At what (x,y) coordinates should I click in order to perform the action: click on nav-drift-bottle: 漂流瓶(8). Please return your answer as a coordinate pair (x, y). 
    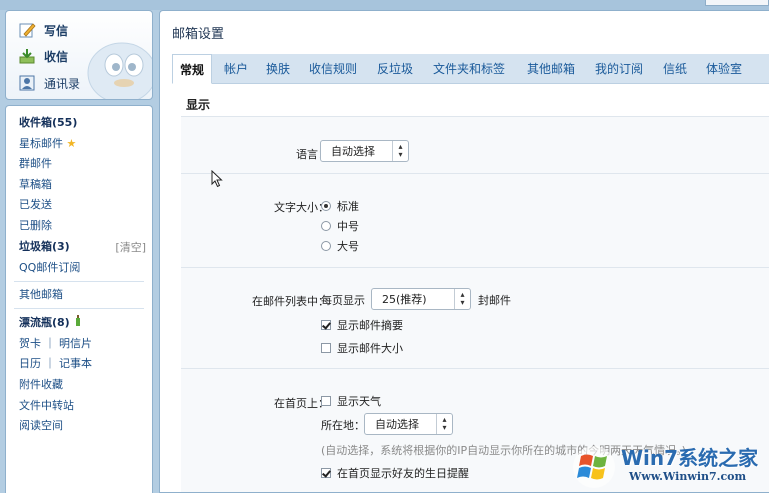
    Looking at the image, I should click on (50, 323).